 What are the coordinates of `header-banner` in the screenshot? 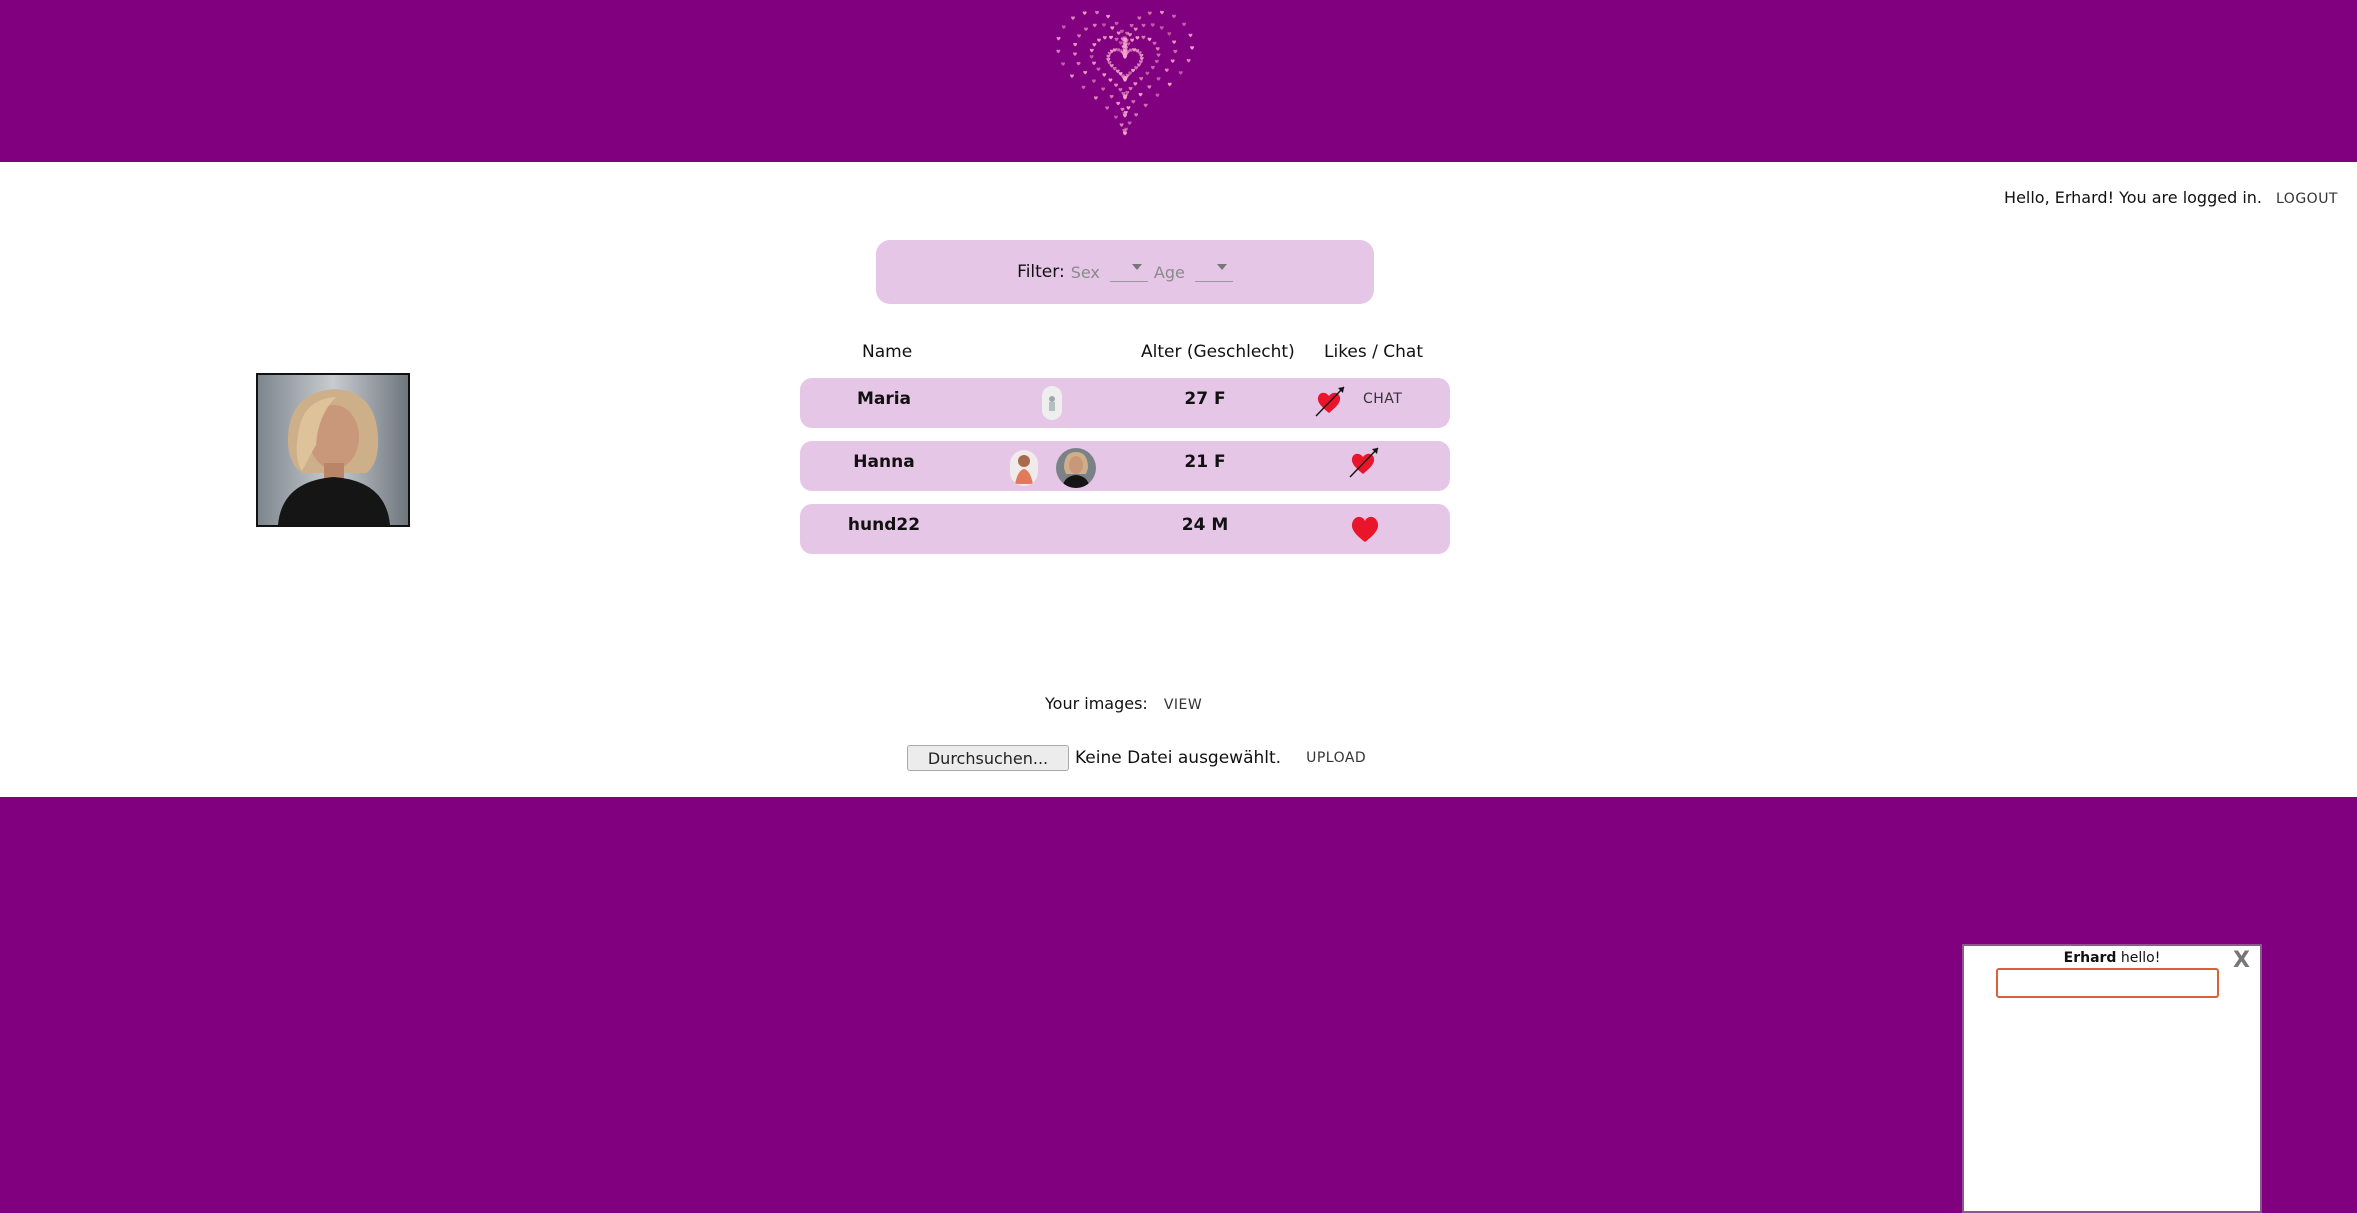 It's located at (1178, 81).